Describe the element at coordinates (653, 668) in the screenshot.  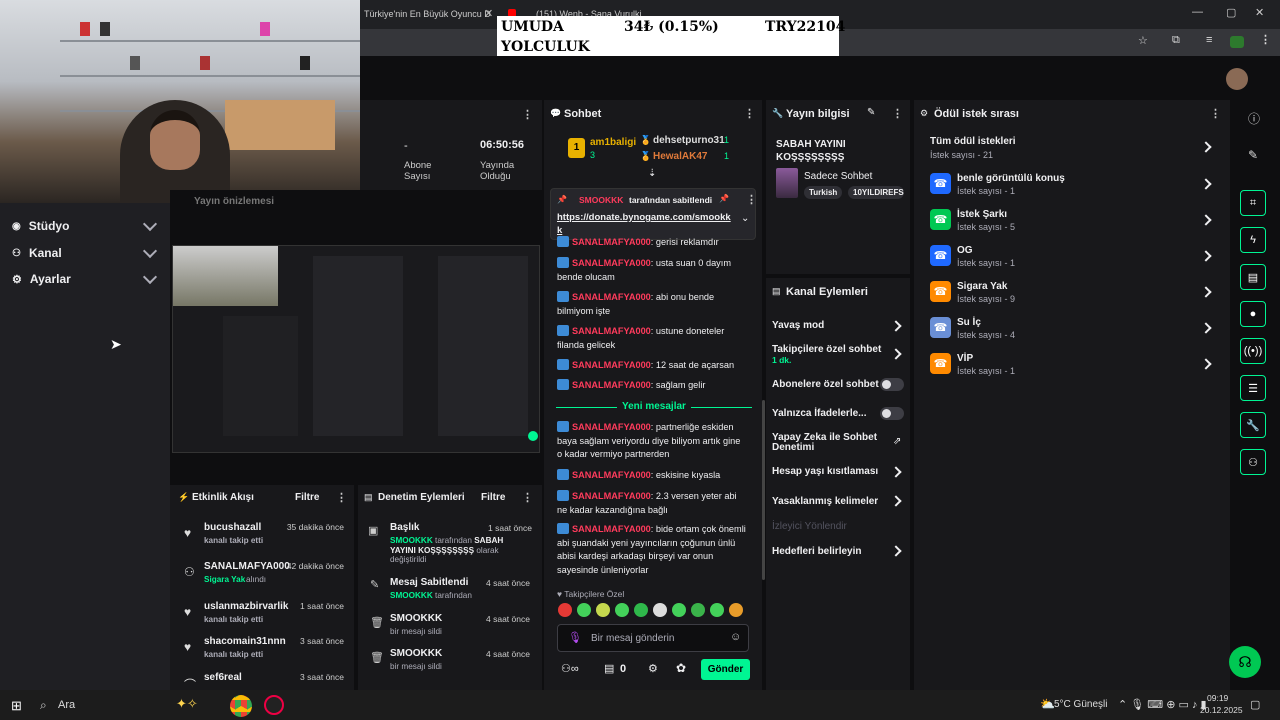
I see `gear-icon: ⚙` at that location.